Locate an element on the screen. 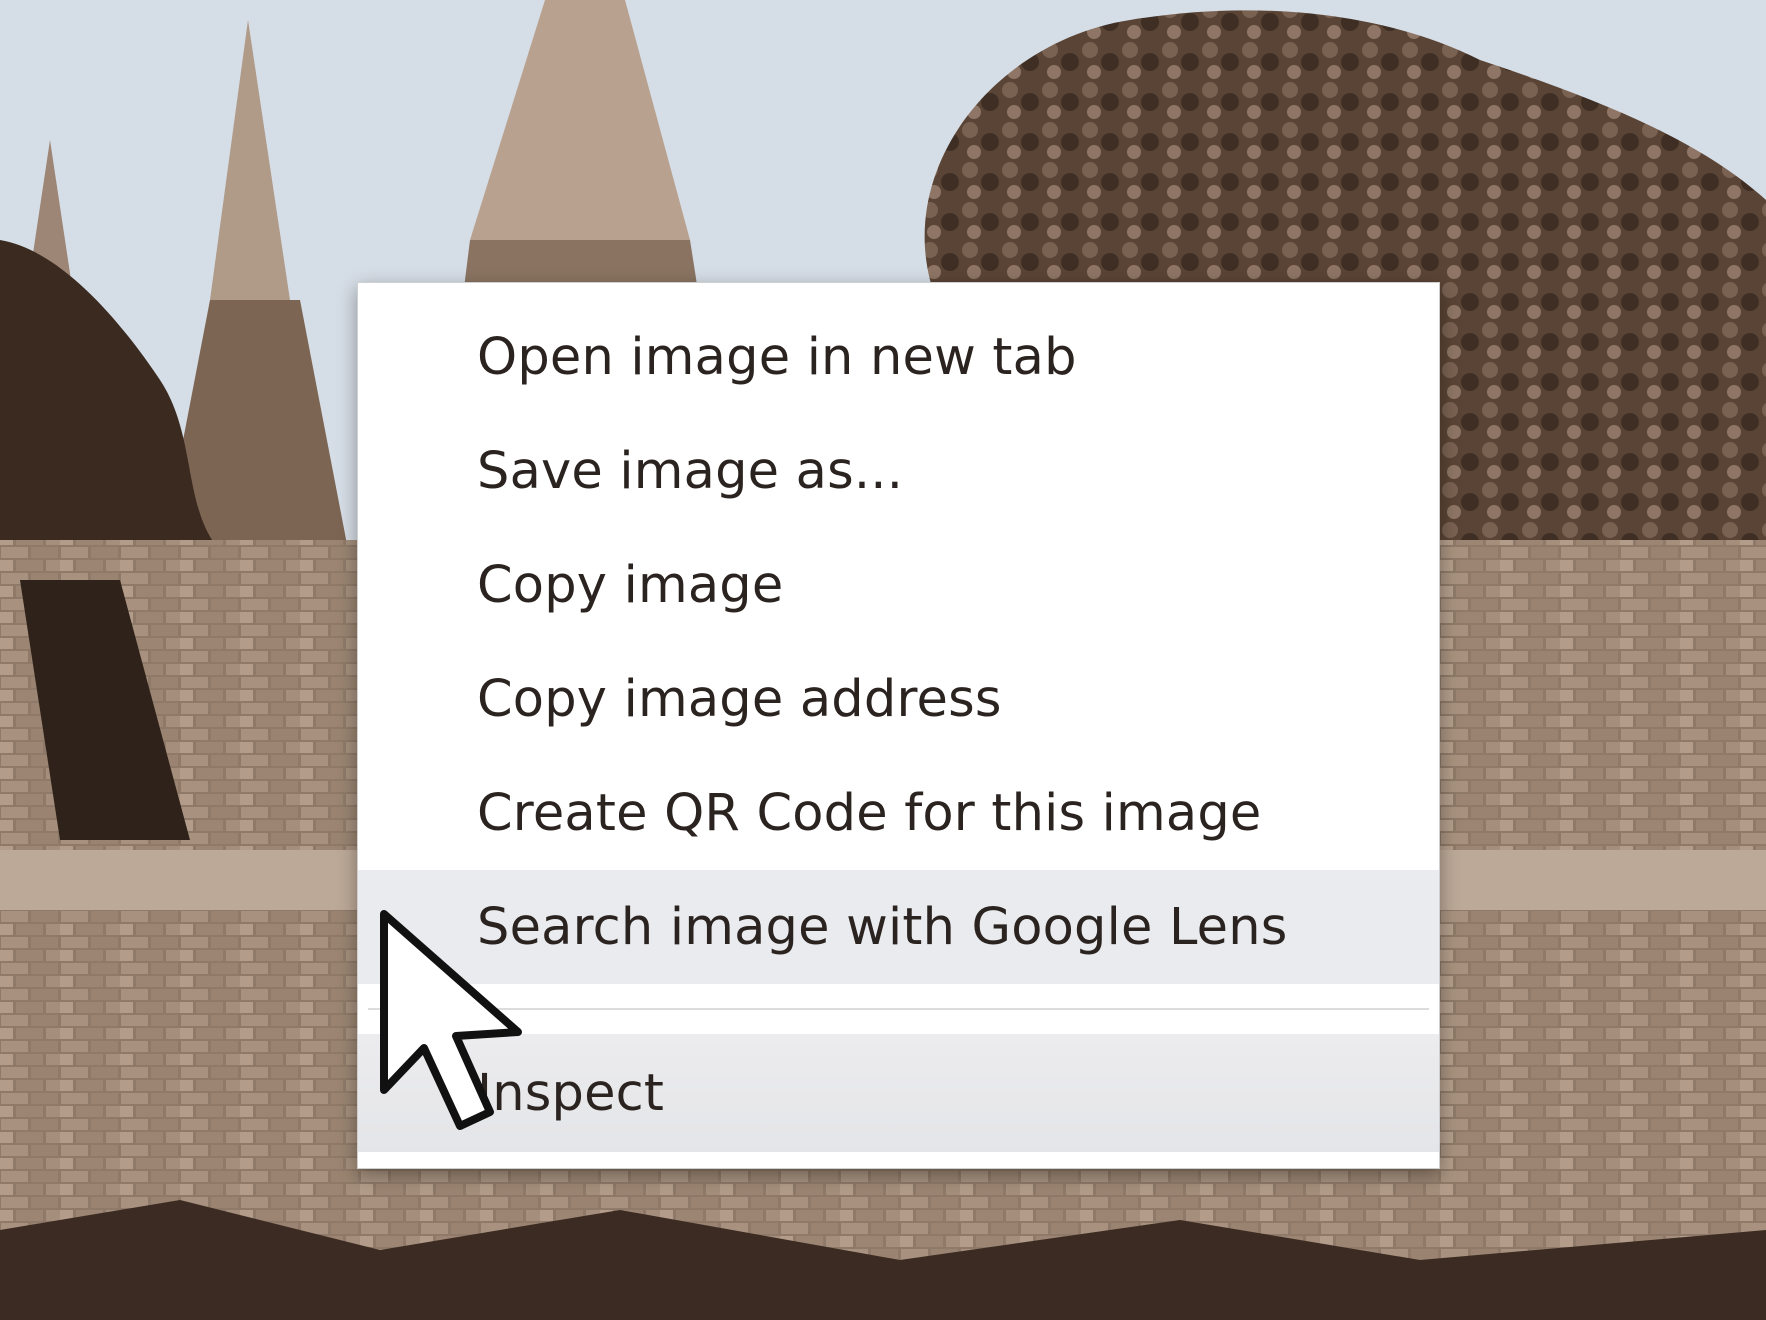  menu-separator is located at coordinates (898, 1009).